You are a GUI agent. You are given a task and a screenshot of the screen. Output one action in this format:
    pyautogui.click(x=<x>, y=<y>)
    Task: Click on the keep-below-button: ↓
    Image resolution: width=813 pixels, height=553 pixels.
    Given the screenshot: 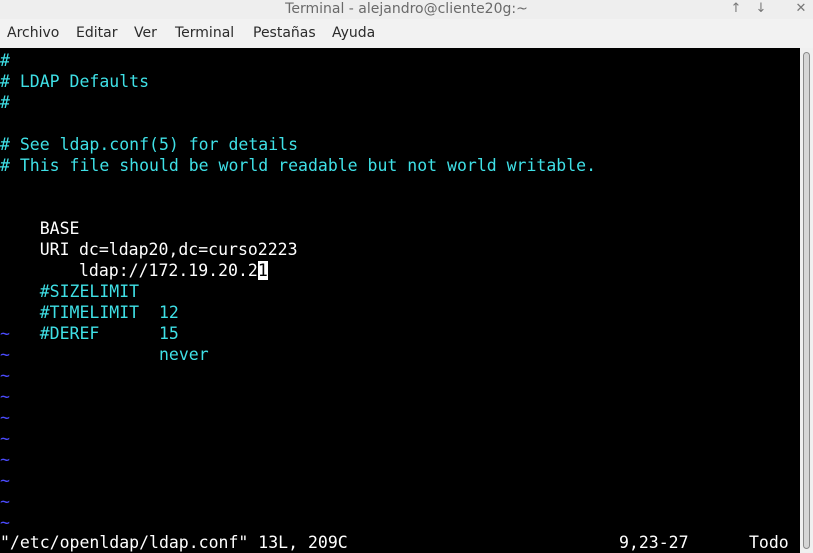 What is the action you would take?
    pyautogui.click(x=761, y=9)
    